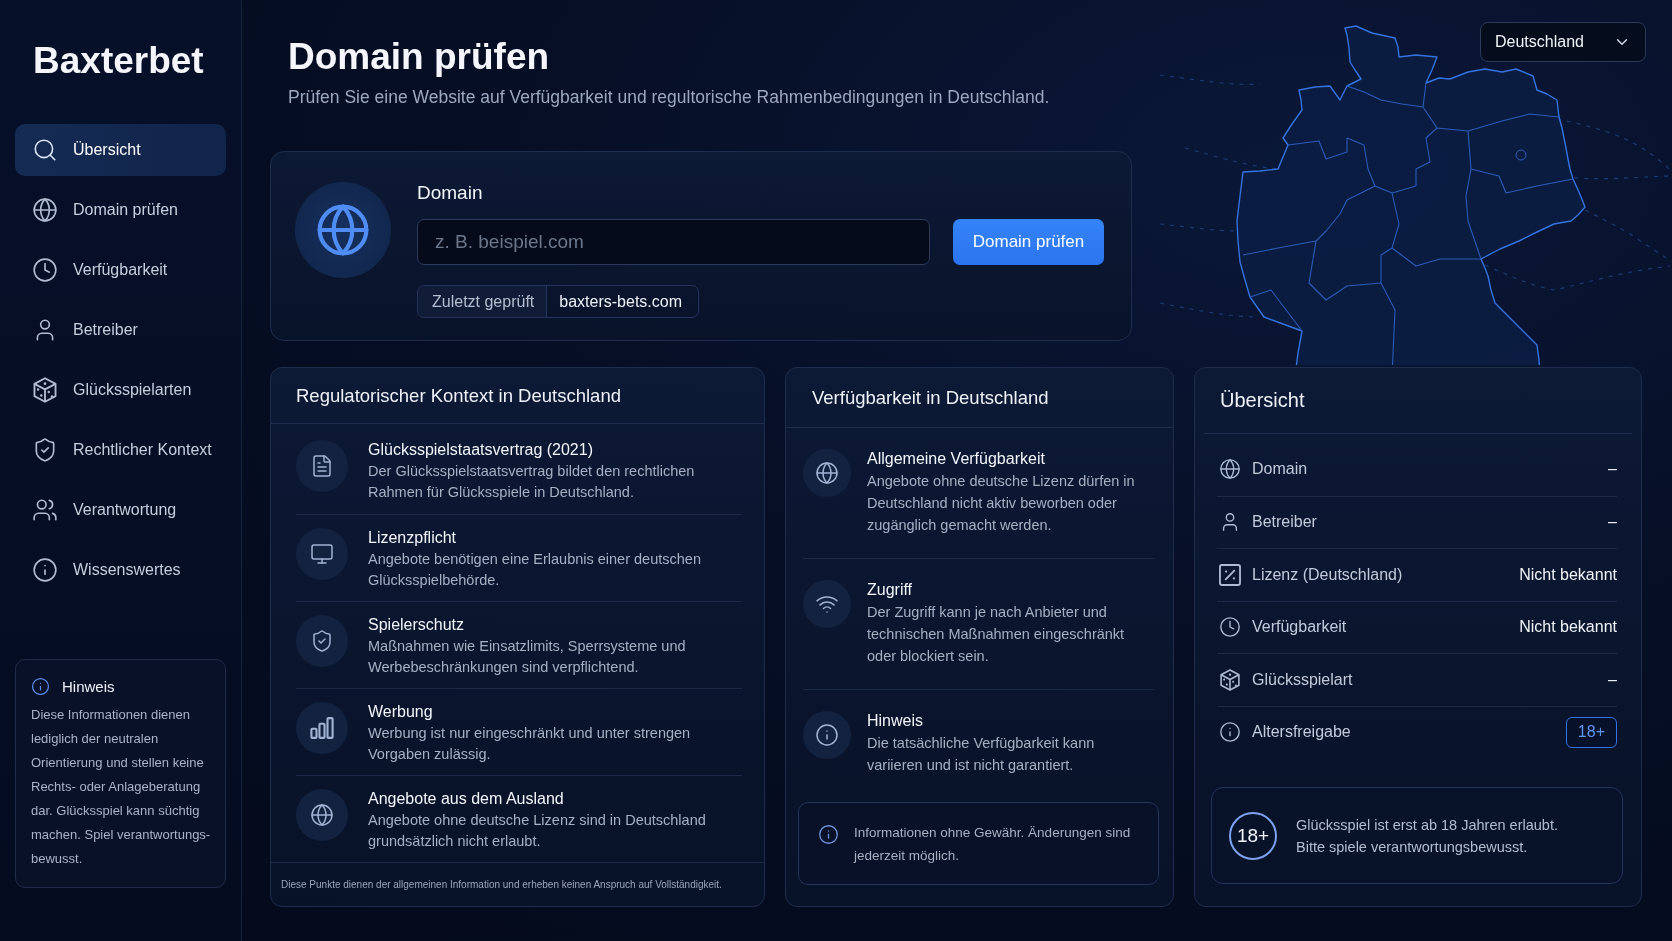 This screenshot has width=1672, height=941. Describe the element at coordinates (1001, 503) in the screenshot. I see `item-text: Angebote ohne deutsche Lizenz dürfen in Deutschland nicht aktiv beworben oder zugänglich gemacht werden.` at that location.